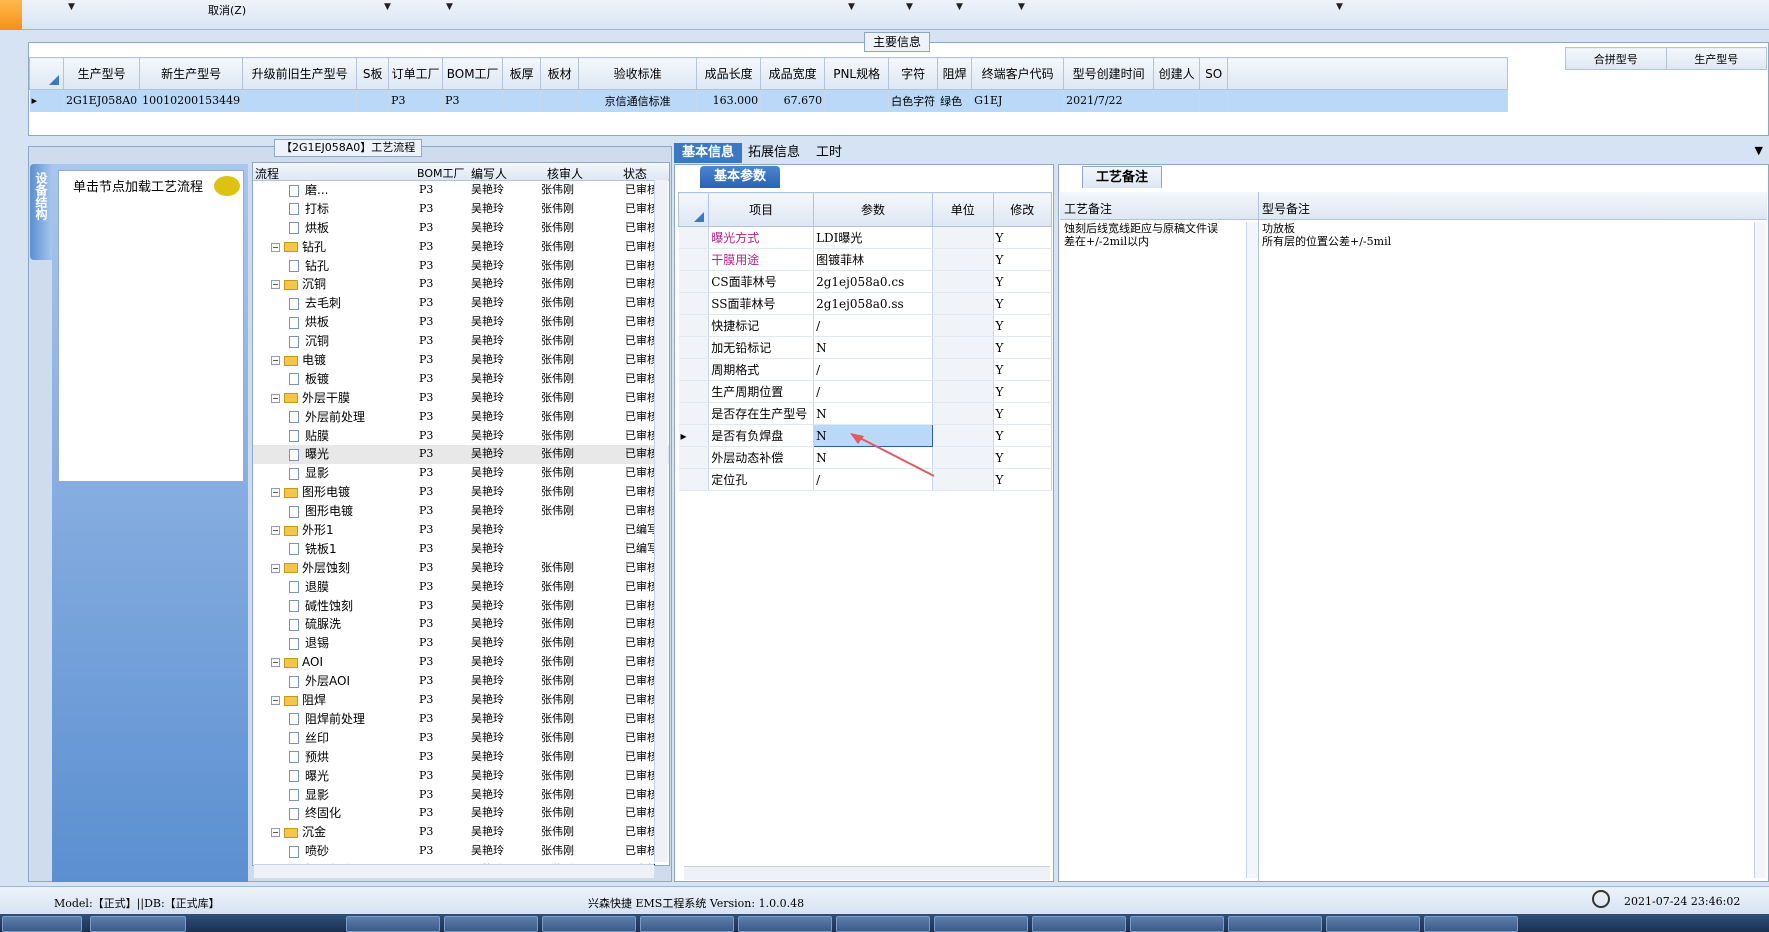 This screenshot has height=932, width=1769. I want to click on col-header: 字符, so click(913, 73).